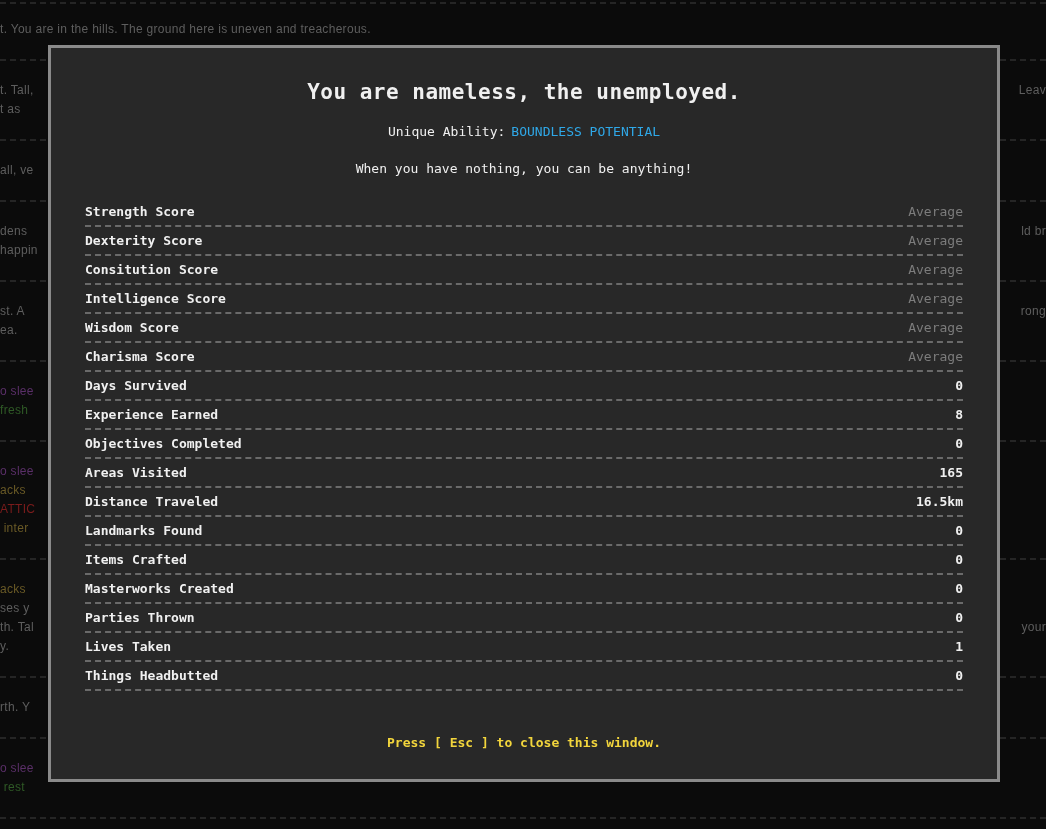 This screenshot has width=1046, height=829. What do you see at coordinates (136, 386) in the screenshot?
I see `stat-label: Days Survived` at bounding box center [136, 386].